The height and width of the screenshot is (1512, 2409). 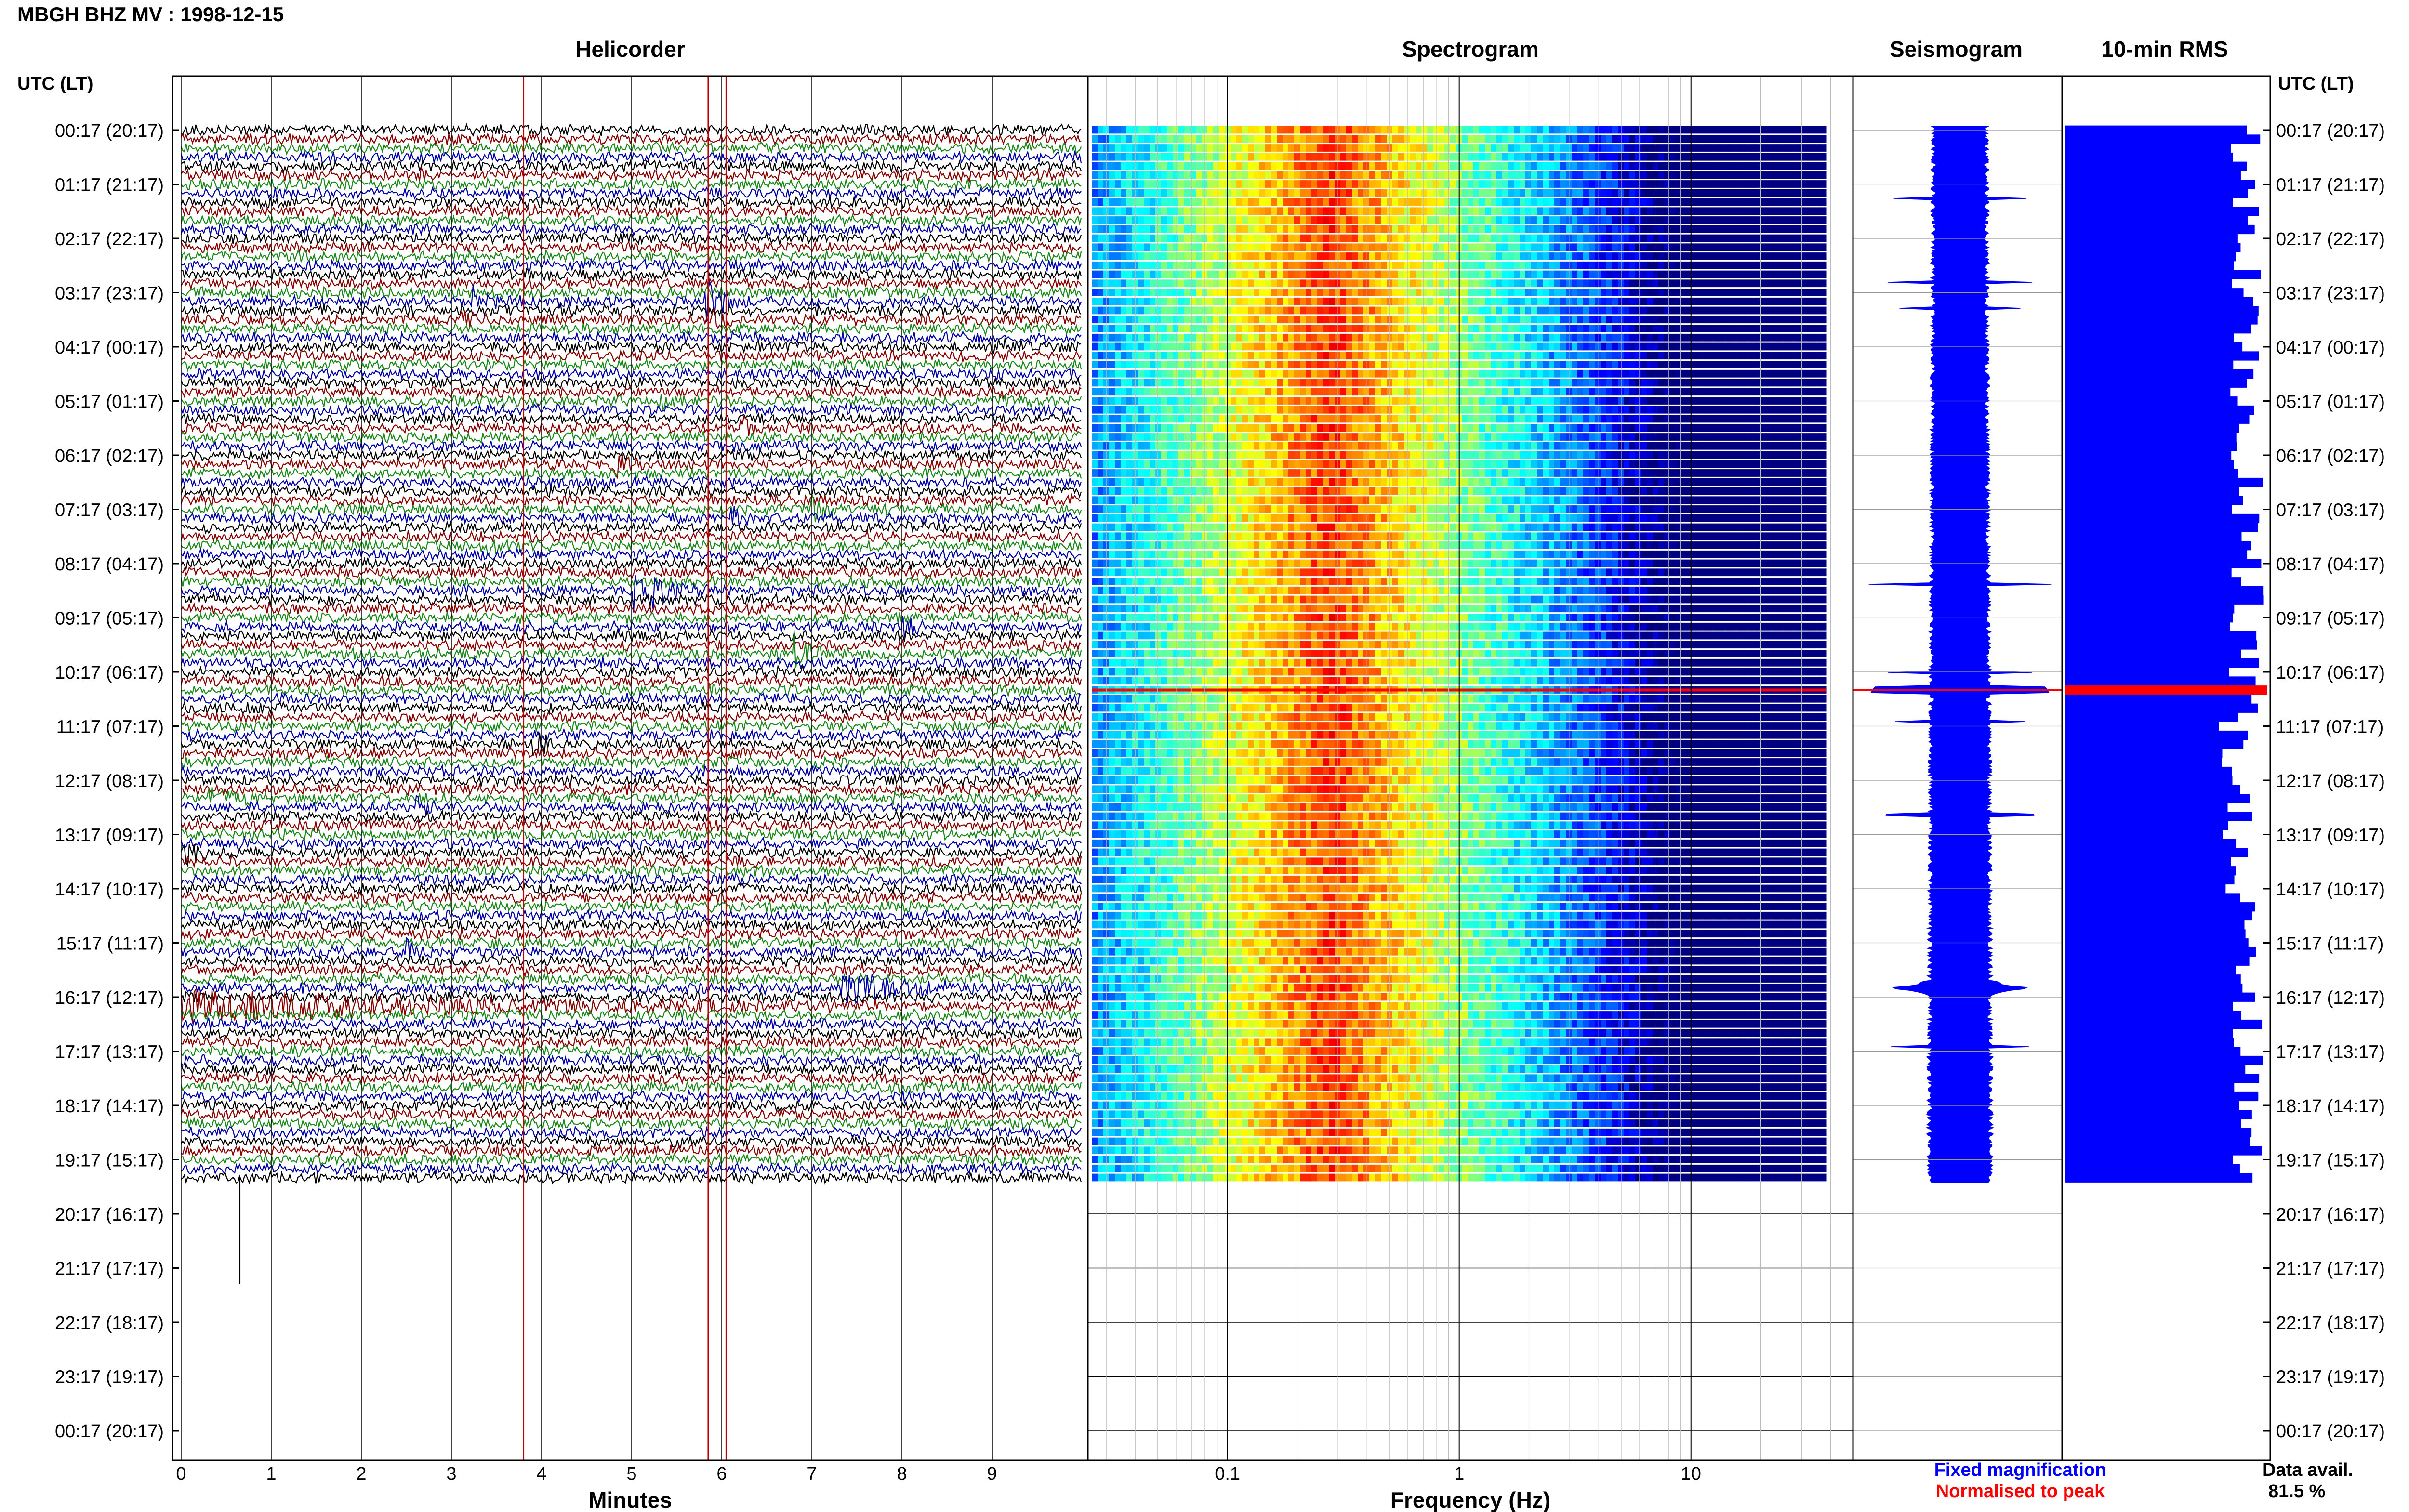 I want to click on time-tick-label-right: 11:17 (07:17), so click(x=2329, y=727).